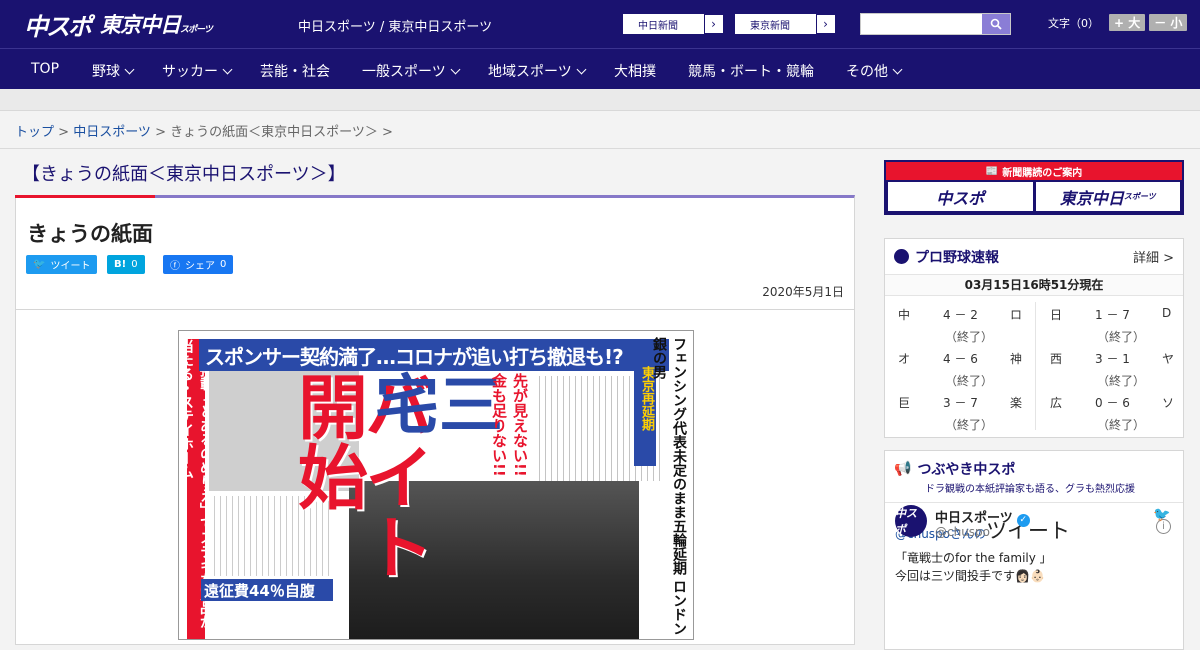 The height and width of the screenshot is (650, 1200). What do you see at coordinates (45, 69) in the screenshot?
I see `nav-top: TOP` at bounding box center [45, 69].